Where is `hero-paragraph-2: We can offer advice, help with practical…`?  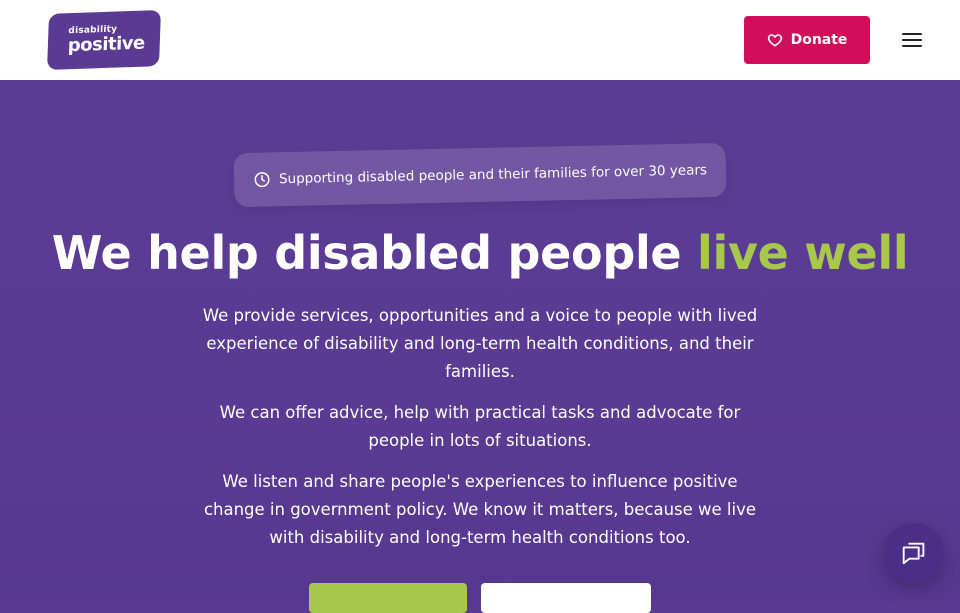 hero-paragraph-2: We can offer advice, help with practical… is located at coordinates (480, 426).